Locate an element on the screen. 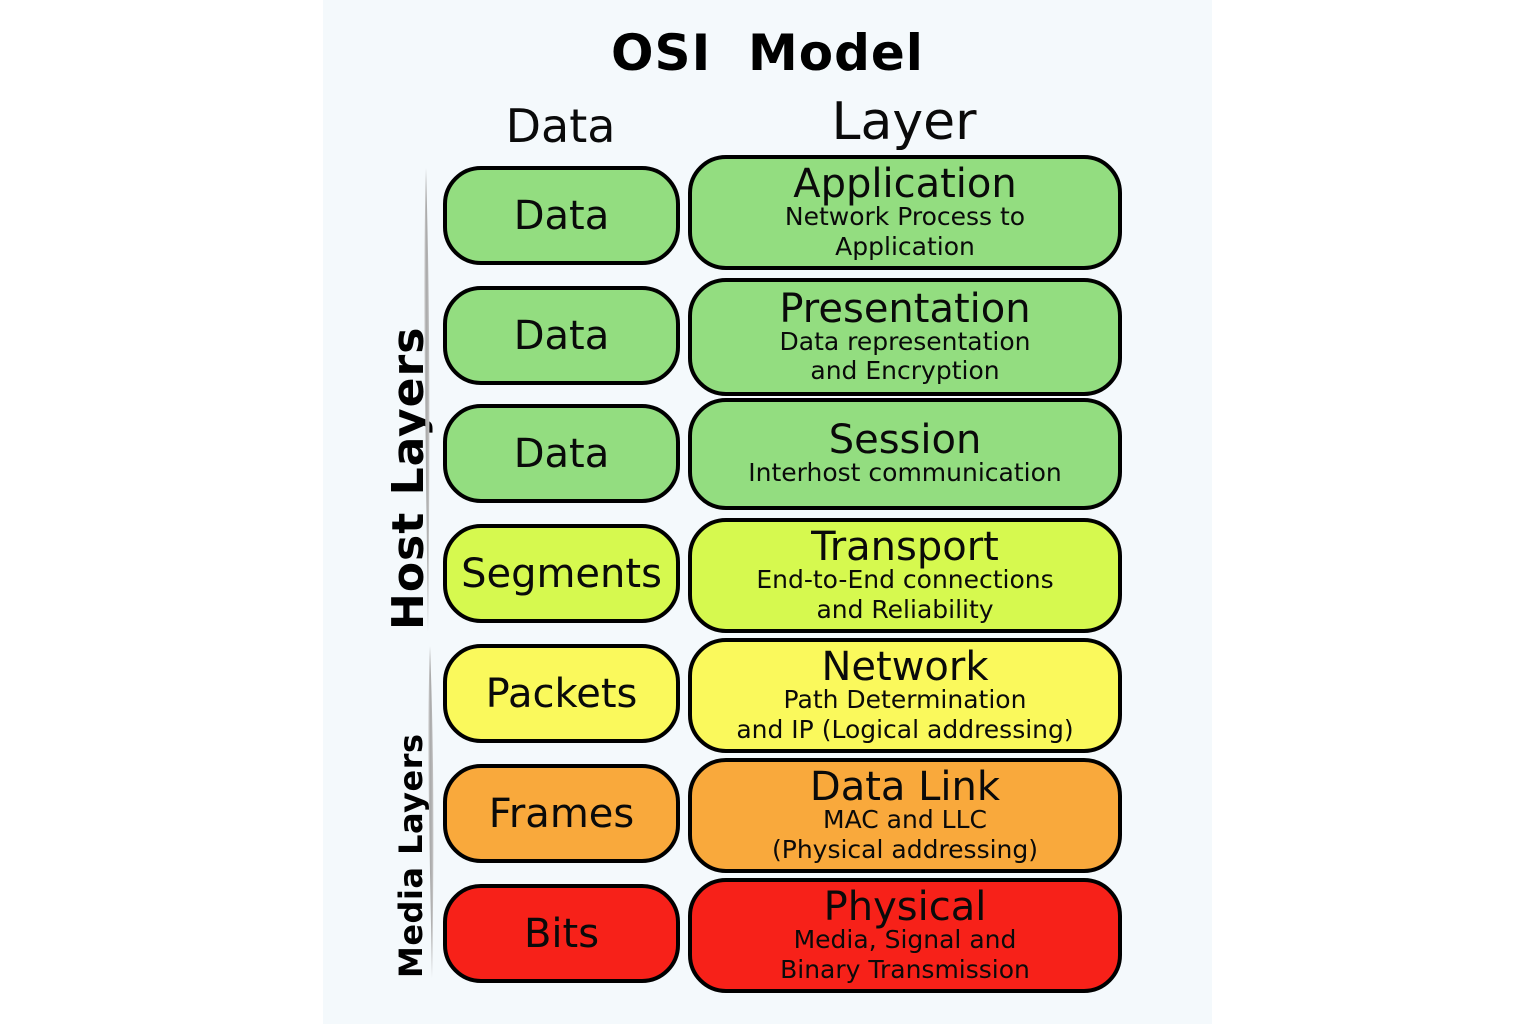  data-unit-label: Segments is located at coordinates (561, 573).